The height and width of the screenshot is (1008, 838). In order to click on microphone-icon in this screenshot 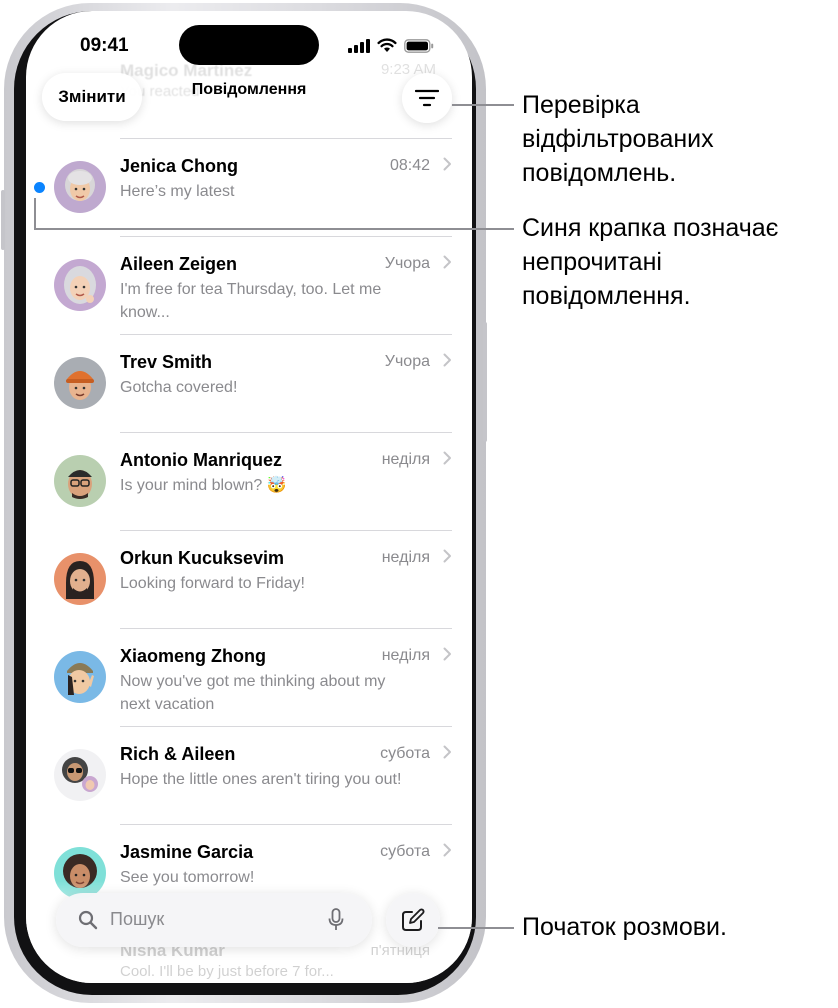, I will do `click(336, 920)`.